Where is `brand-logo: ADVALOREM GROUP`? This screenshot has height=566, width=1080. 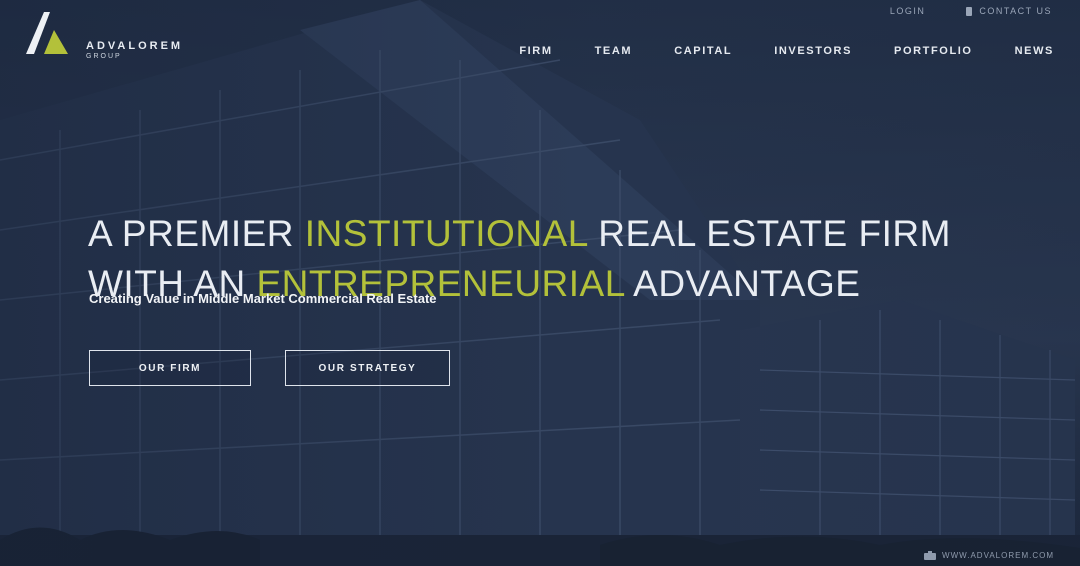
brand-logo: ADVALOREM GROUP is located at coordinates (102, 34).